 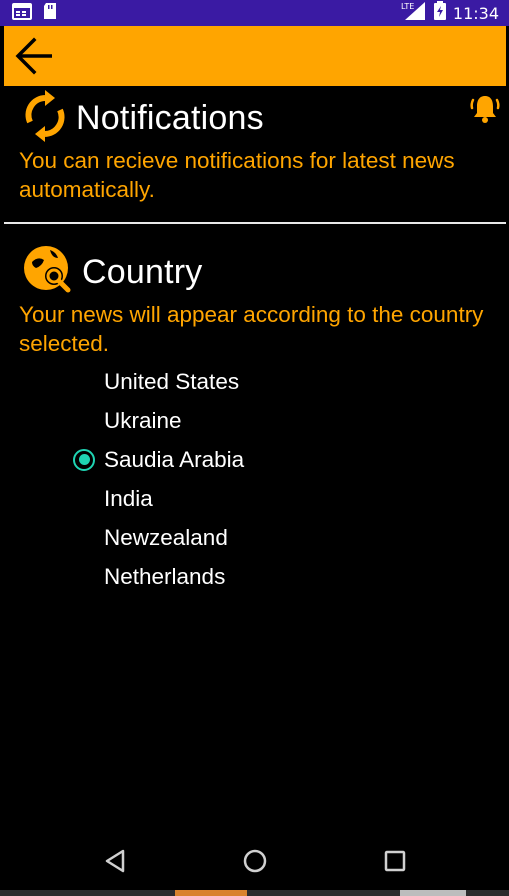 I want to click on country-option: Ukraine, so click(x=157, y=420).